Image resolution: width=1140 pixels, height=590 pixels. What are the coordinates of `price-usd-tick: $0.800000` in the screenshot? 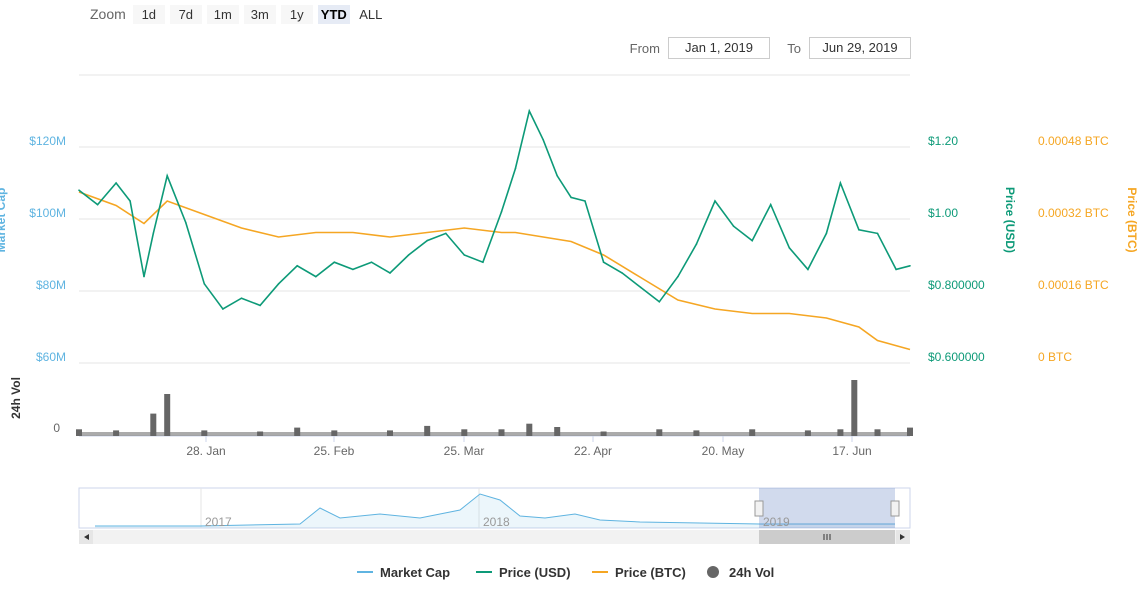 It's located at (956, 285).